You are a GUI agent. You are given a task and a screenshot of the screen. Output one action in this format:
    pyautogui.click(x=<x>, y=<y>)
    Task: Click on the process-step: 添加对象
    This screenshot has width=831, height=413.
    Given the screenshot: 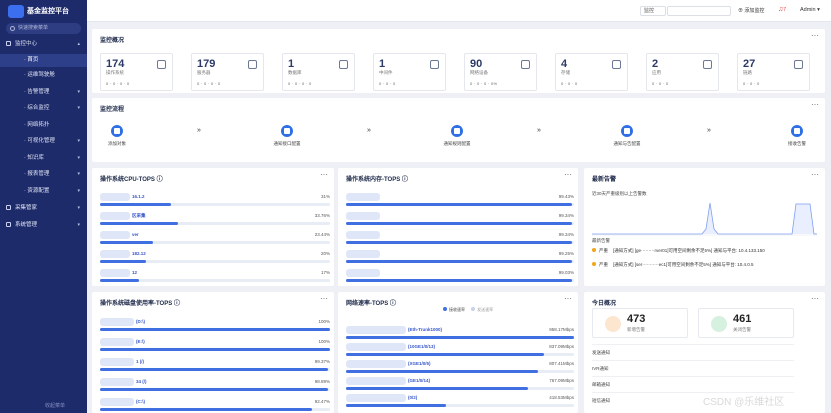 What is the action you would take?
    pyautogui.click(x=117, y=136)
    